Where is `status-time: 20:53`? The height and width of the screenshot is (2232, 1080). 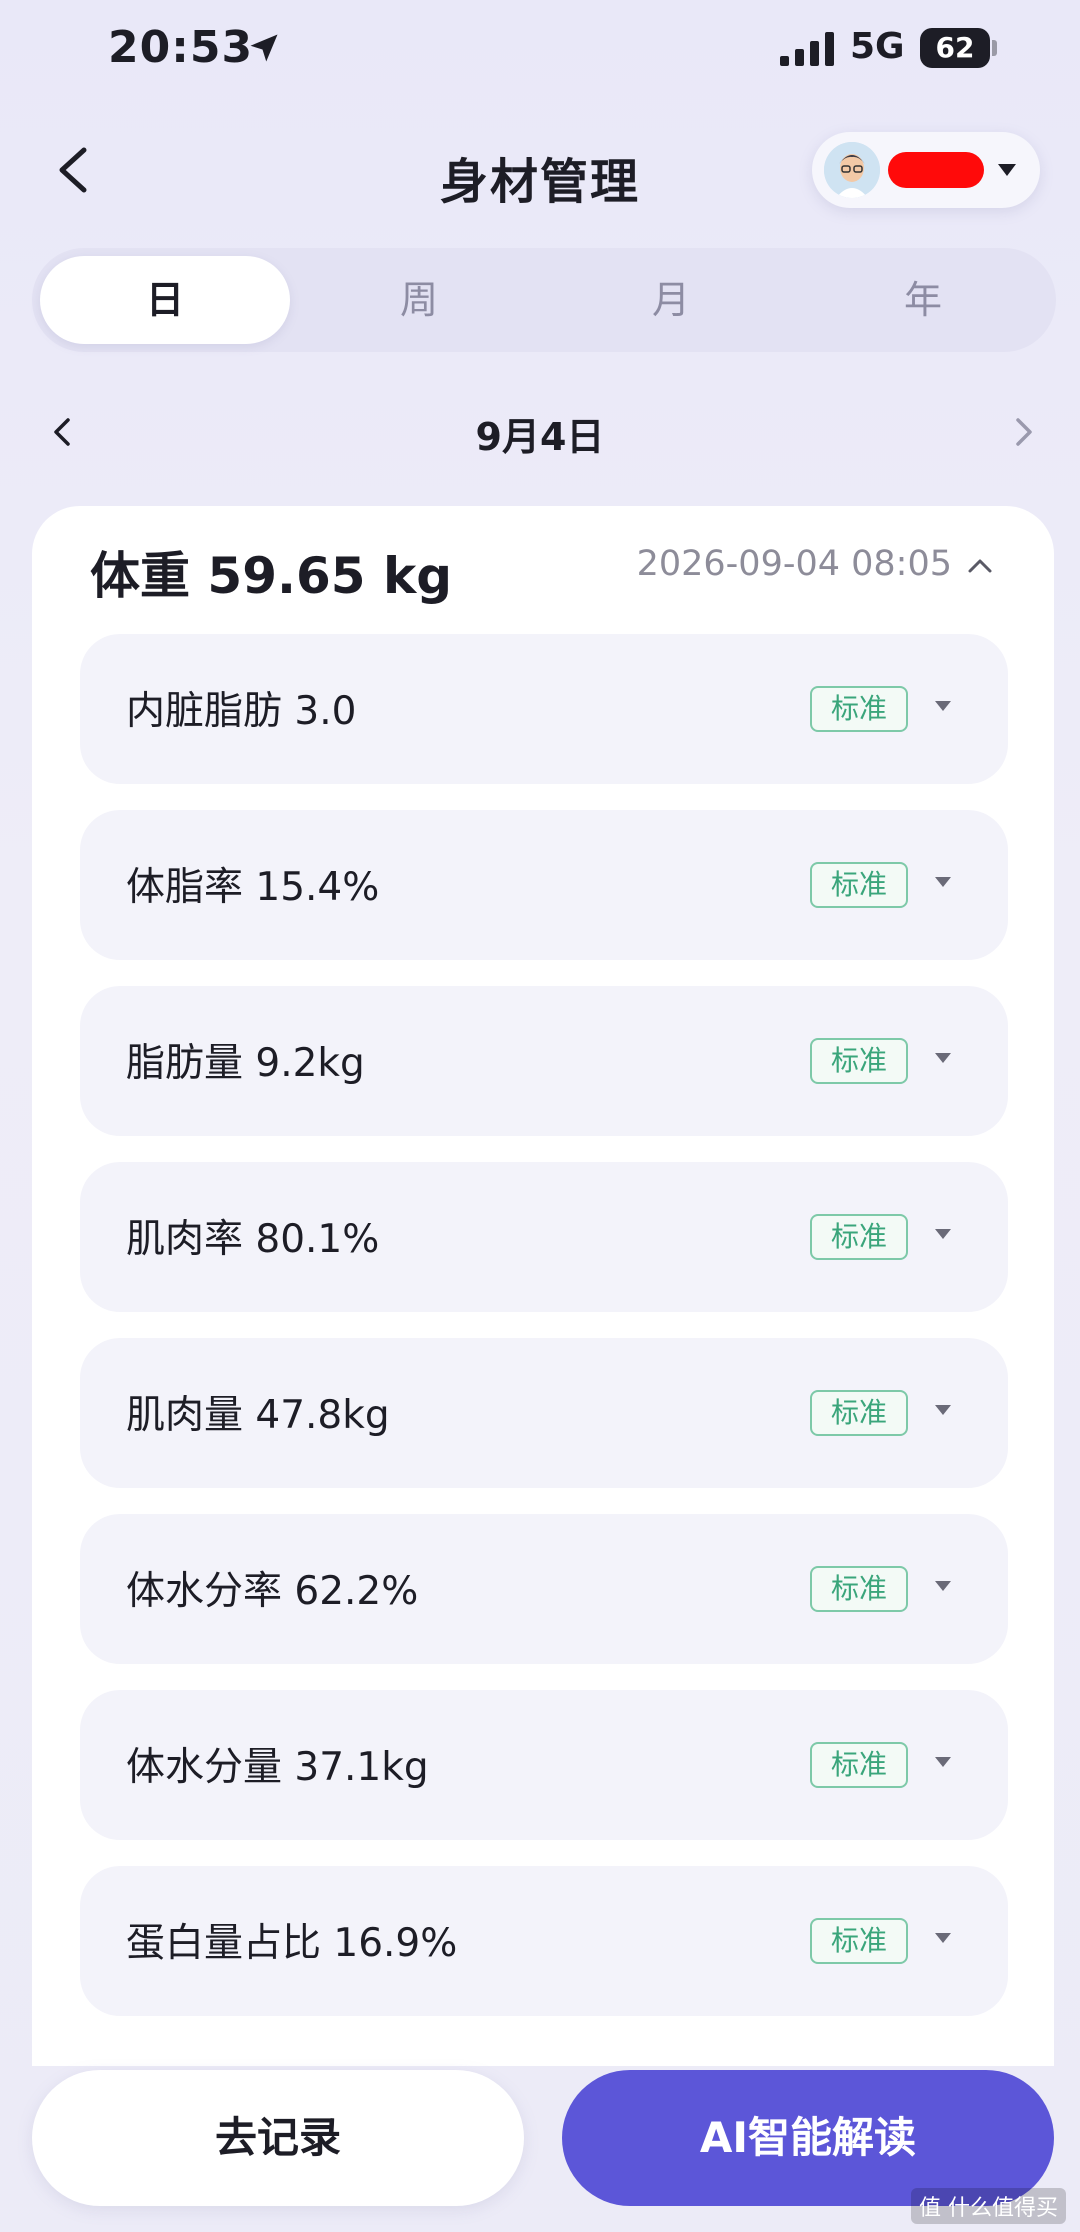 status-time: 20:53 is located at coordinates (181, 47).